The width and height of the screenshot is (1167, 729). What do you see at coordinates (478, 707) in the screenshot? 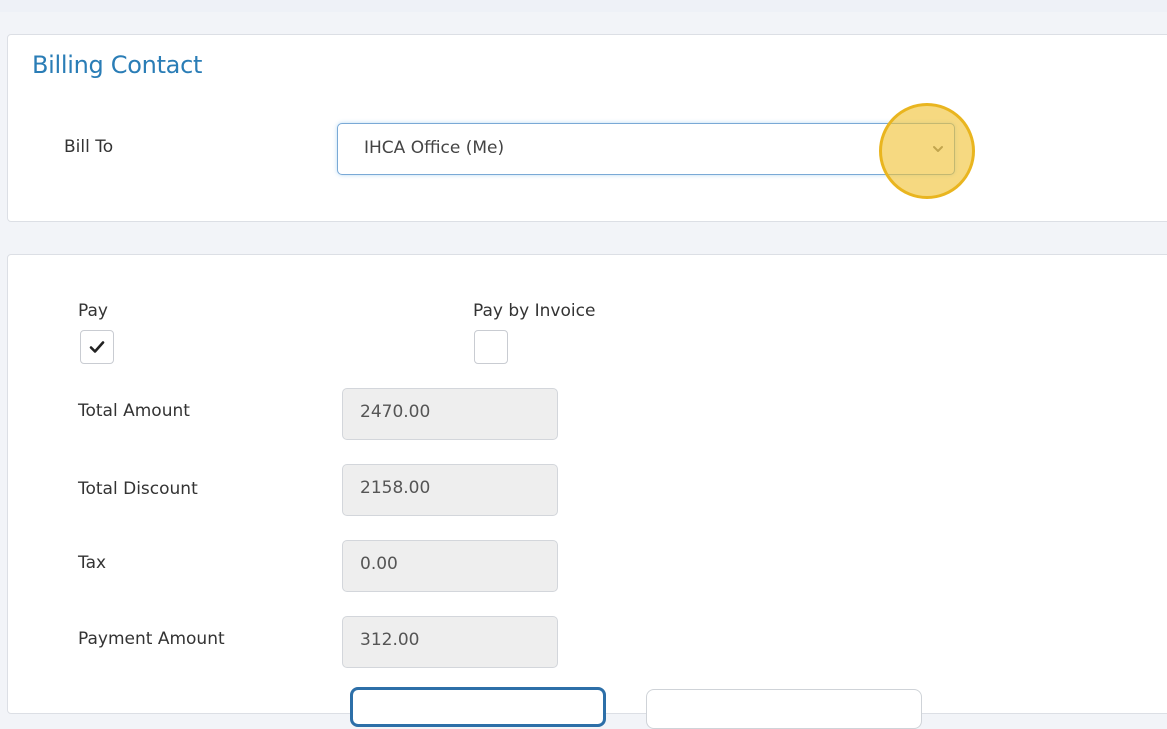
I see `primary-action-button` at bounding box center [478, 707].